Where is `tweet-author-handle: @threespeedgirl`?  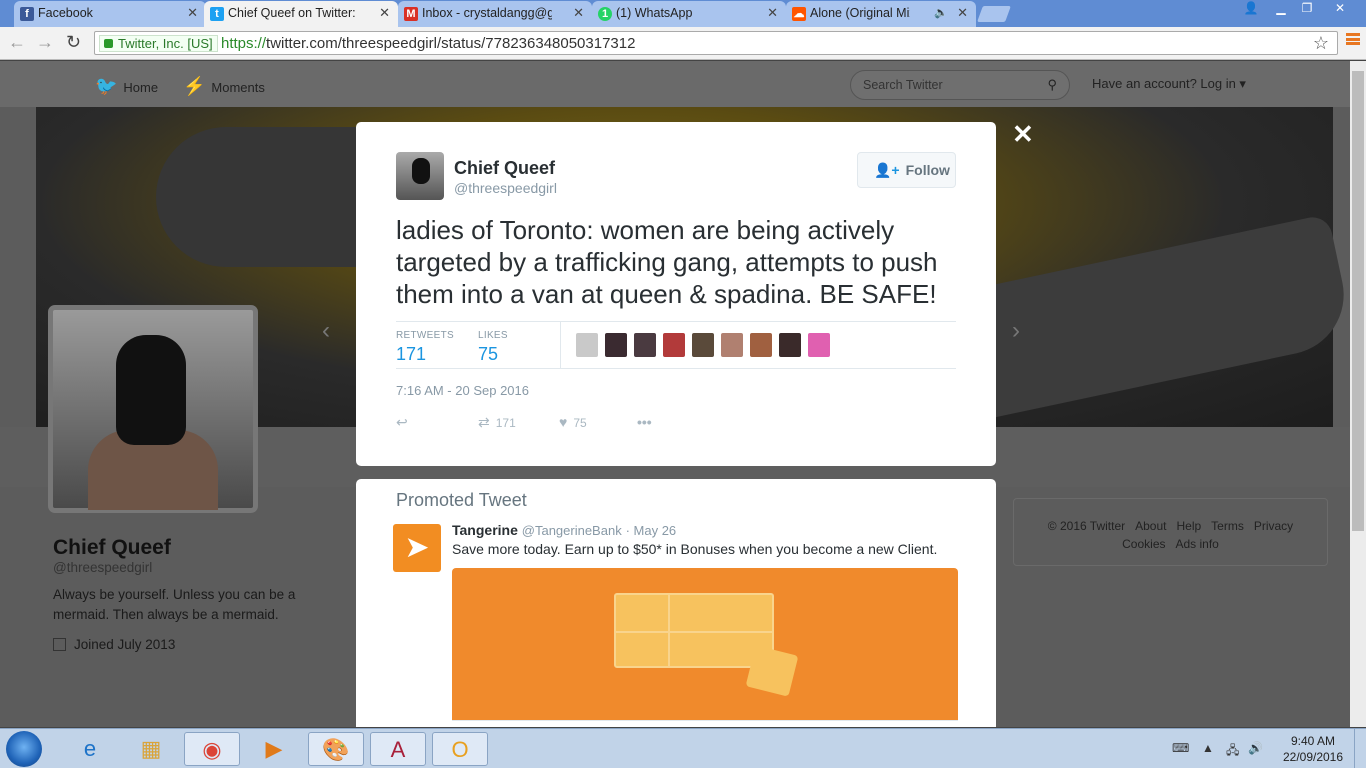 tweet-author-handle: @threespeedgirl is located at coordinates (505, 188).